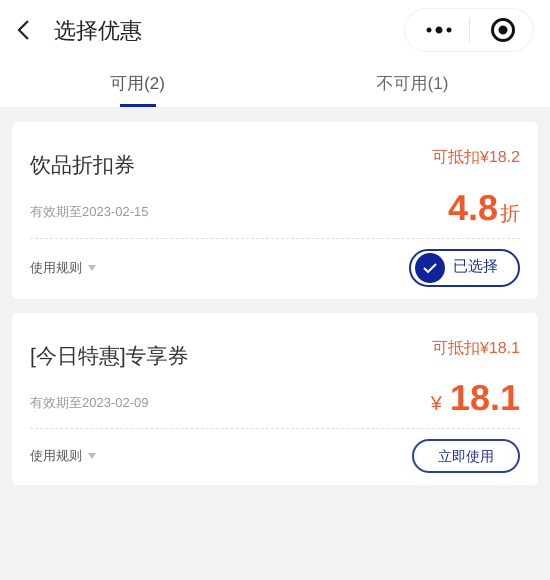  What do you see at coordinates (109, 357) in the screenshot?
I see `coupon-name: [今日特惠]专享券` at bounding box center [109, 357].